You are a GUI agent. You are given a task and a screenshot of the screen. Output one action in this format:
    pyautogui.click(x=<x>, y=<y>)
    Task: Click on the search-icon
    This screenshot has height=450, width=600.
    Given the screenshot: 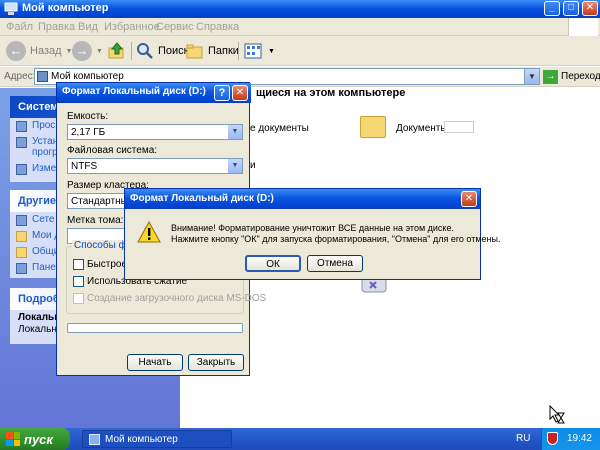 What is the action you would take?
    pyautogui.click(x=145, y=51)
    